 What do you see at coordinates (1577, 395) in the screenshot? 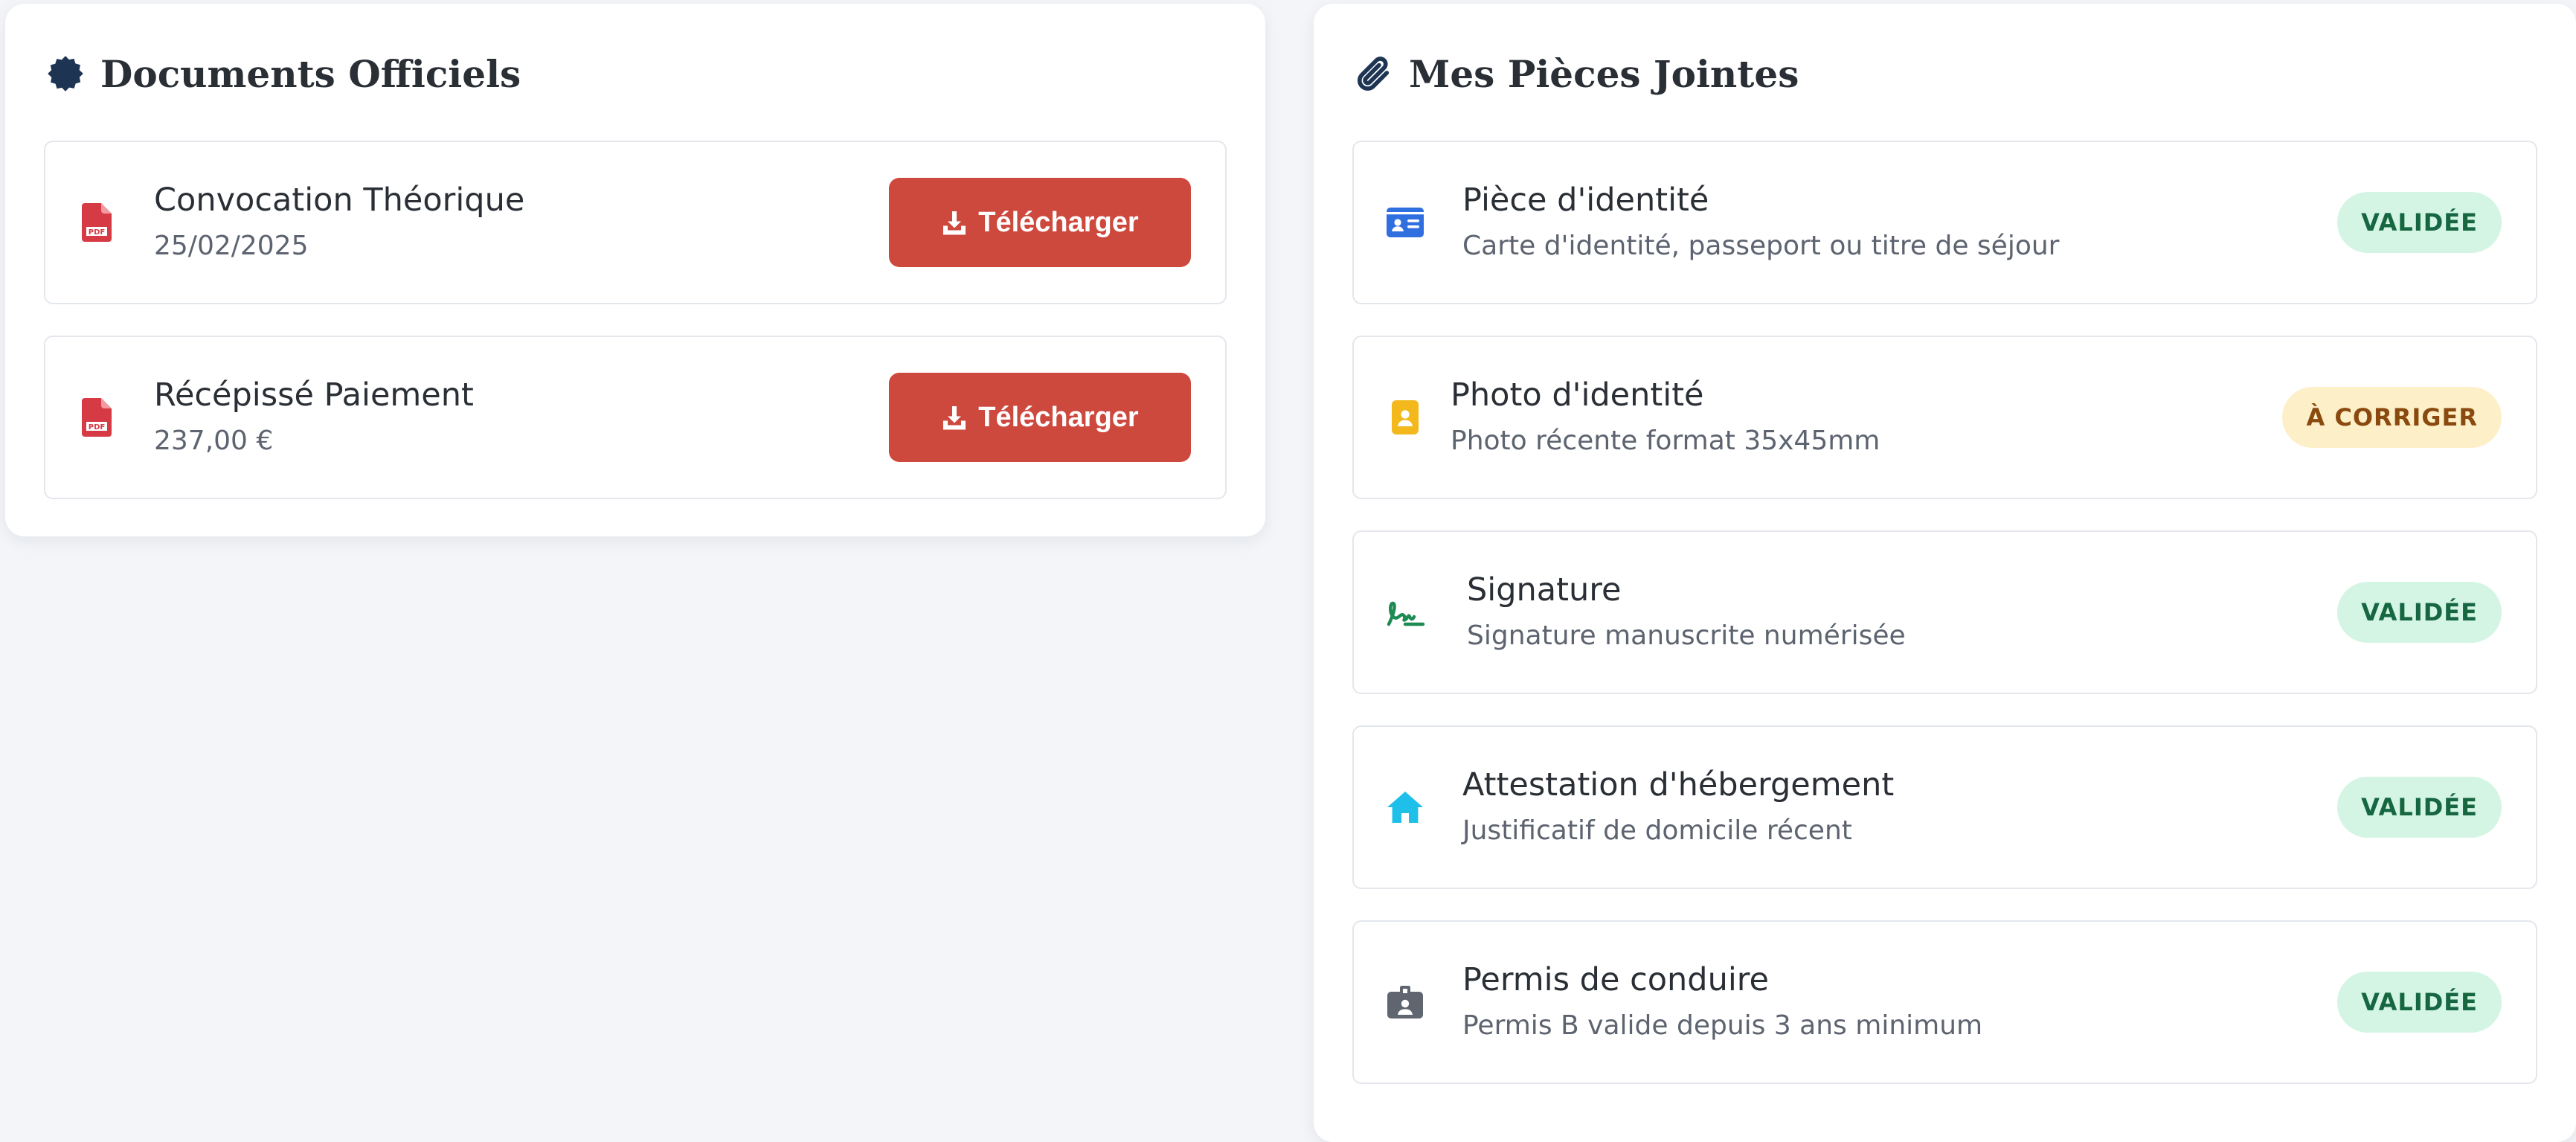
I see `attachment-name: Photo d'identité` at bounding box center [1577, 395].